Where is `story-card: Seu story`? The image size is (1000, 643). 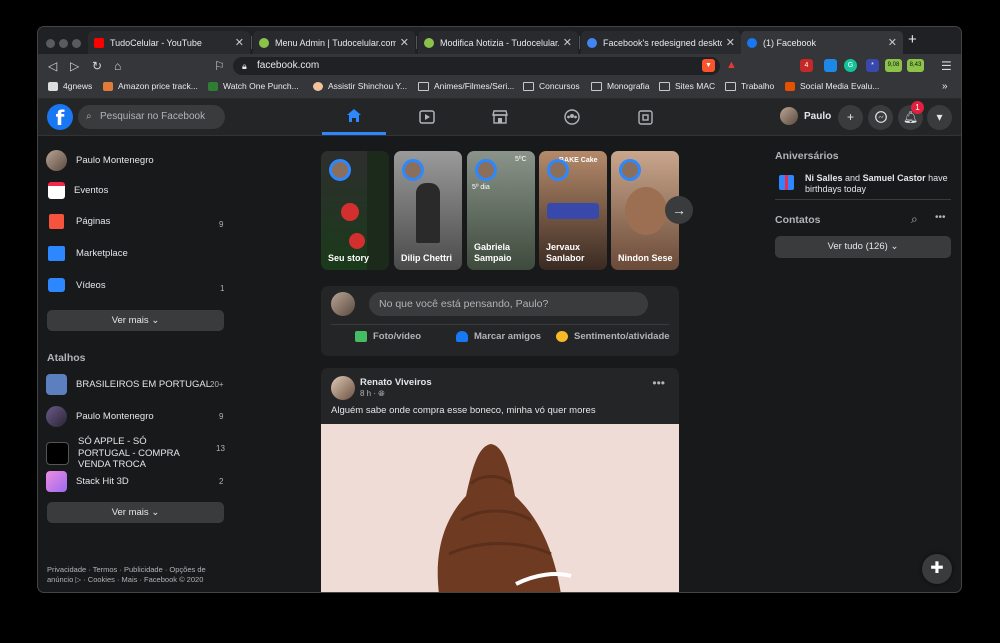 story-card: Seu story is located at coordinates (355, 210).